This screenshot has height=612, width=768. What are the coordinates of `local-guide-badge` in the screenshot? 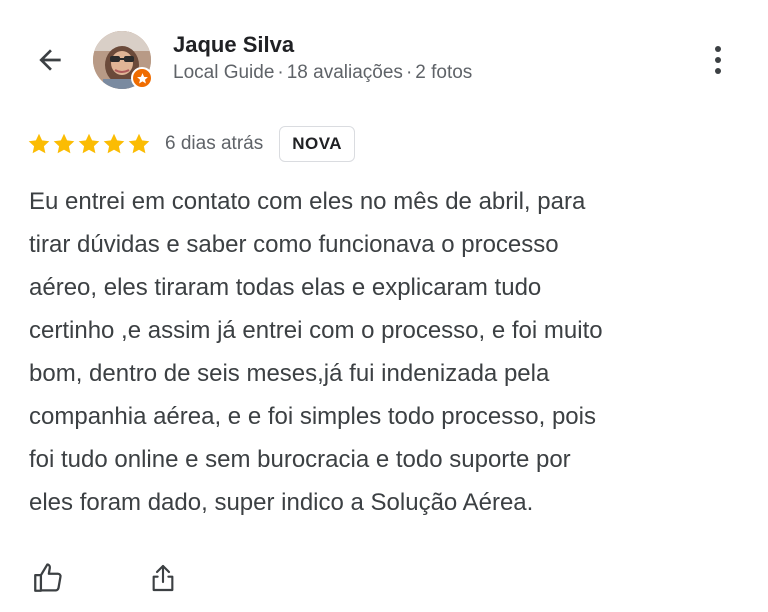 It's located at (142, 78).